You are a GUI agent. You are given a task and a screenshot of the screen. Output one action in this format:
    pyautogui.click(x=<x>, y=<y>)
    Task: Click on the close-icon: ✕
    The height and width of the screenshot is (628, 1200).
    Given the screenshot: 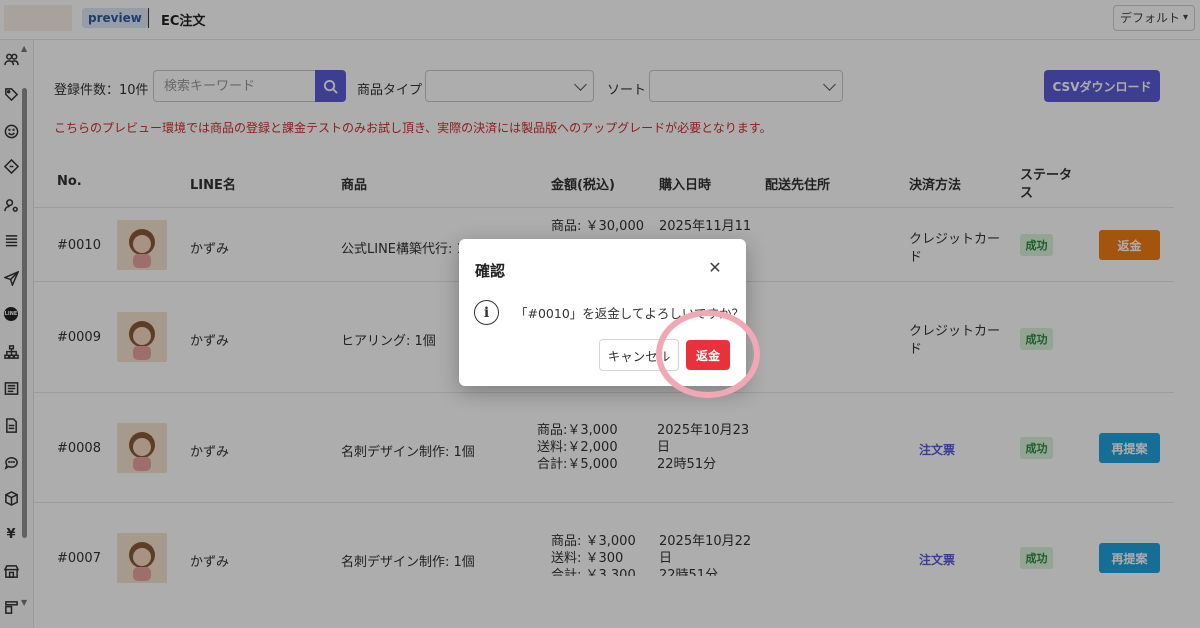 What is the action you would take?
    pyautogui.click(x=715, y=268)
    